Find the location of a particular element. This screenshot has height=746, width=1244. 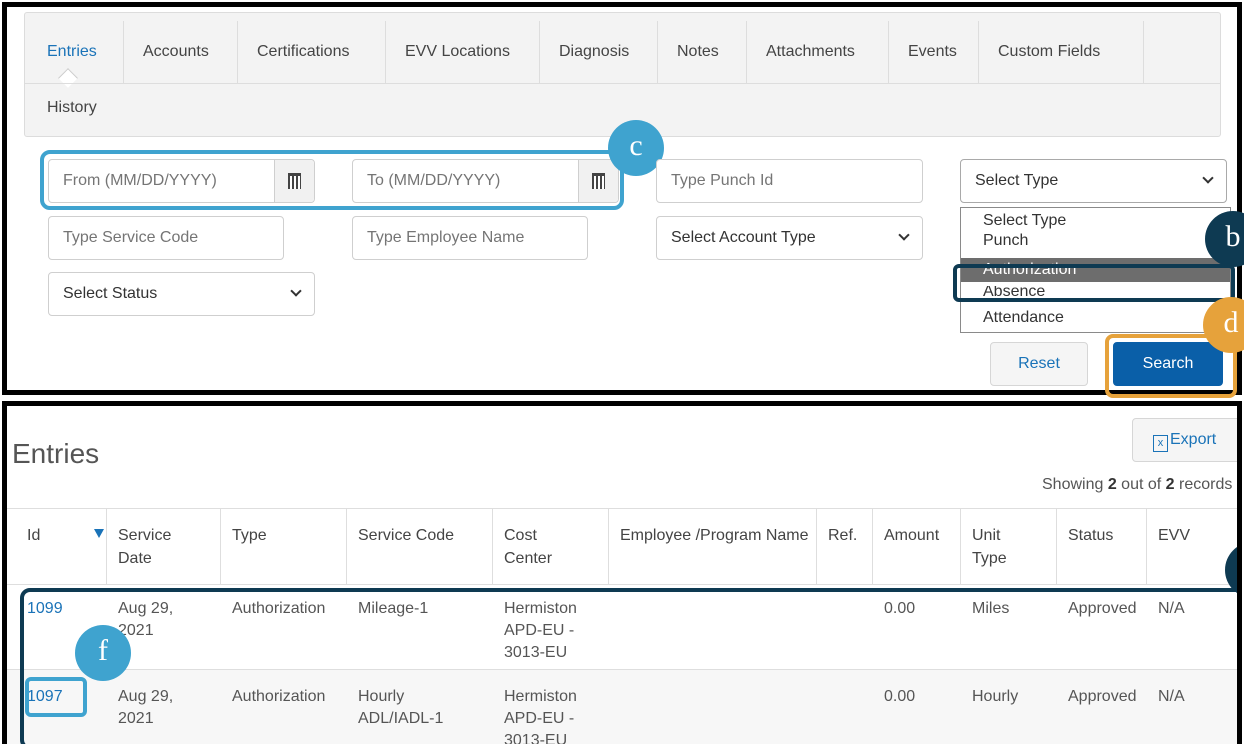

tab-diagnosis: Diagnosis is located at coordinates (594, 61).